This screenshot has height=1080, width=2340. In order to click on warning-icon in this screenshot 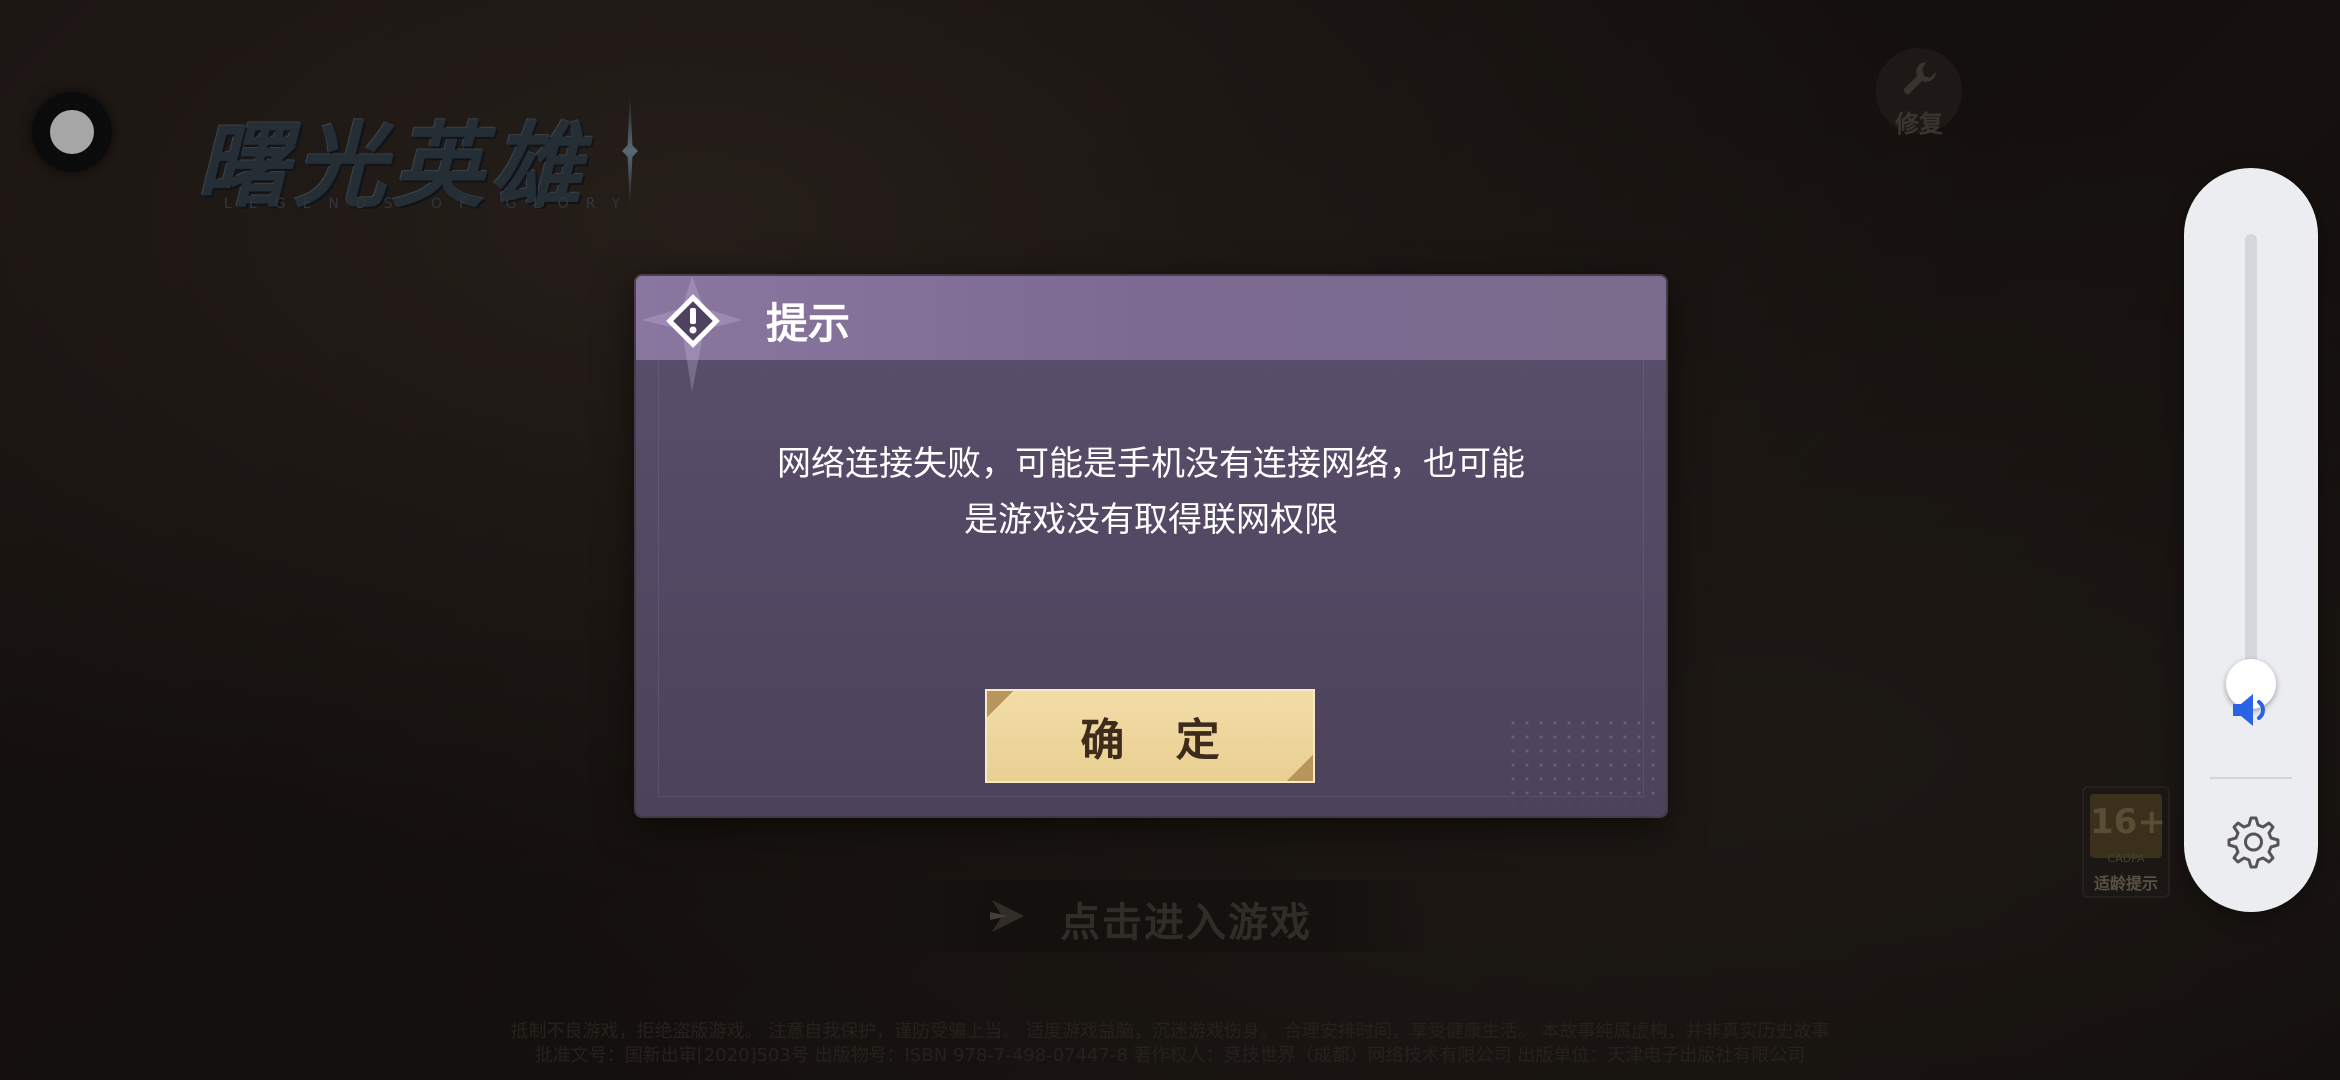, I will do `click(692, 334)`.